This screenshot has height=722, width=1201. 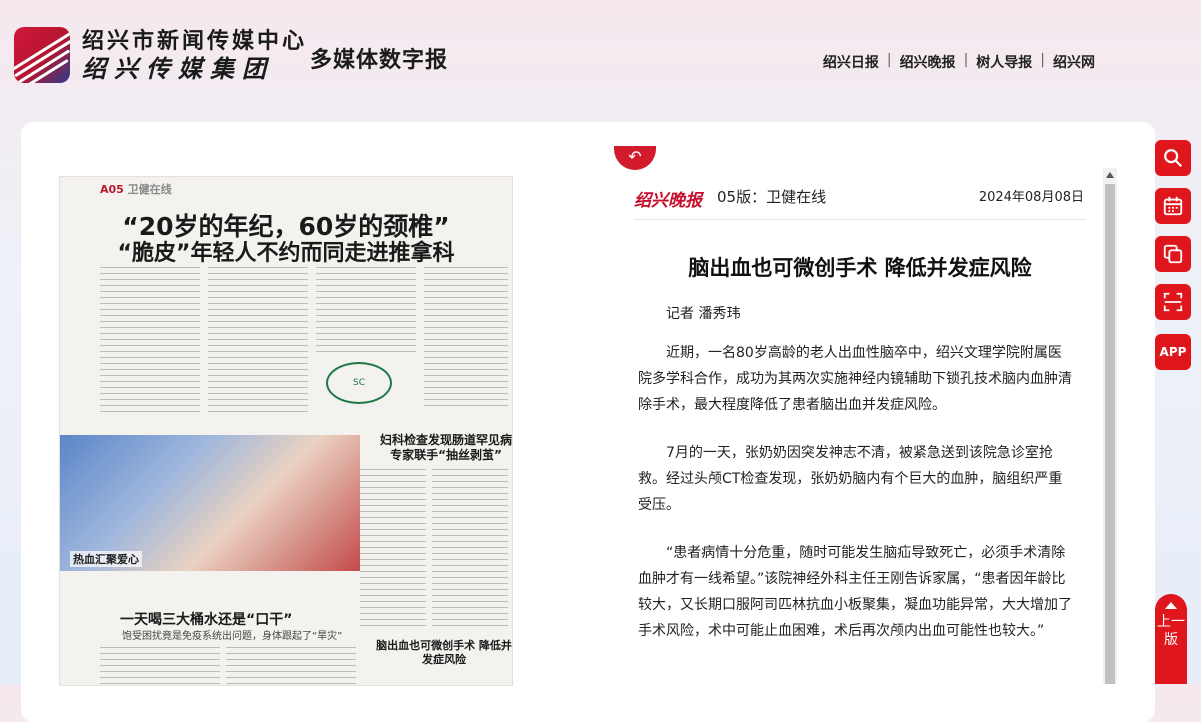 What do you see at coordinates (112, 189) in the screenshot?
I see `page-tag: A05` at bounding box center [112, 189].